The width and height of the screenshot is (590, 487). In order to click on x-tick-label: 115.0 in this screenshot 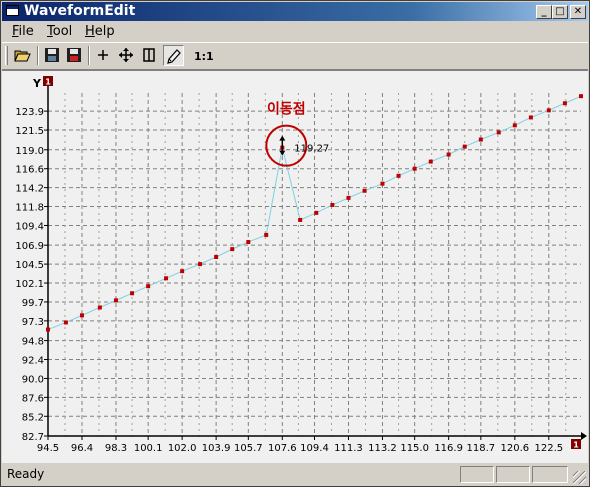, I will do `click(414, 448)`.